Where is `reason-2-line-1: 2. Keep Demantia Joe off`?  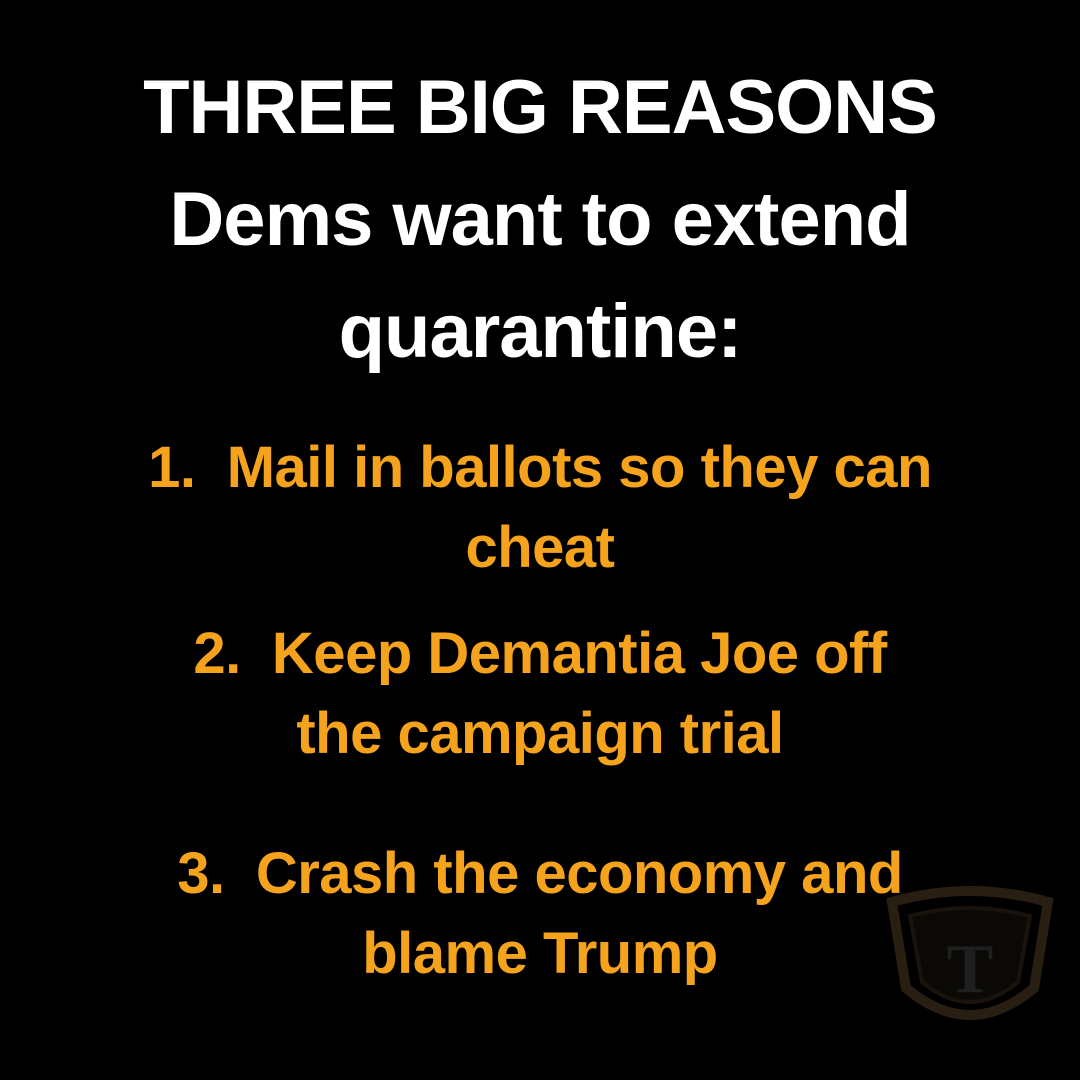
reason-2-line-1: 2. Keep Demantia Joe off is located at coordinates (540, 654).